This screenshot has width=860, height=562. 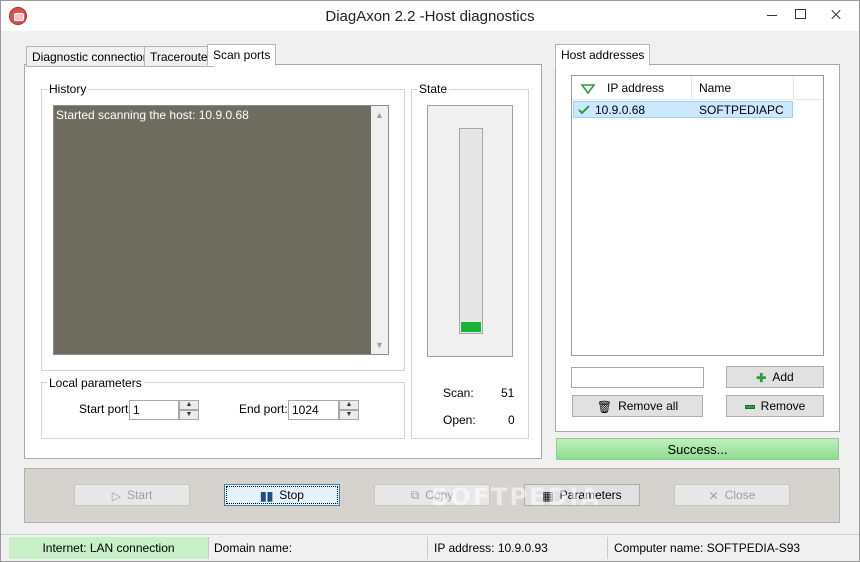 I want to click on close-window-button, so click(x=836, y=14).